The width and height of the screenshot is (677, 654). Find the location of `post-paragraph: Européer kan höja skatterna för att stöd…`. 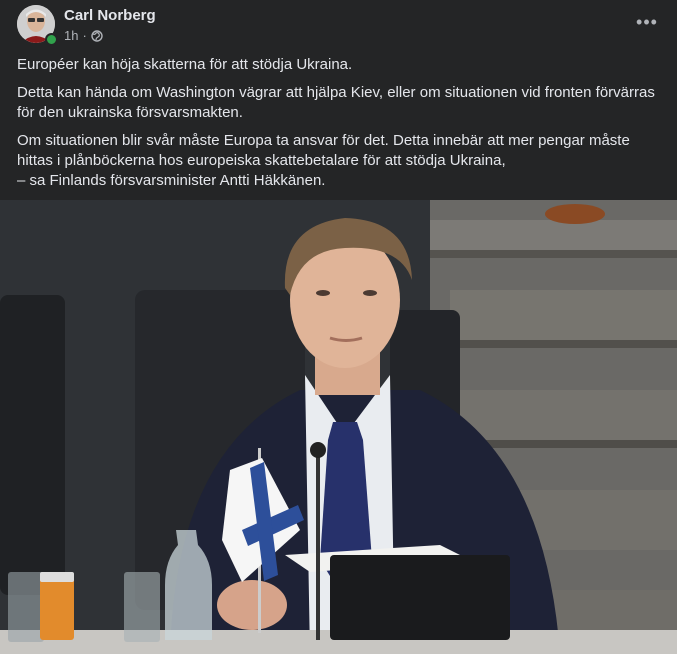

post-paragraph: Européer kan höja skatterna för att stöd… is located at coordinates (185, 64).